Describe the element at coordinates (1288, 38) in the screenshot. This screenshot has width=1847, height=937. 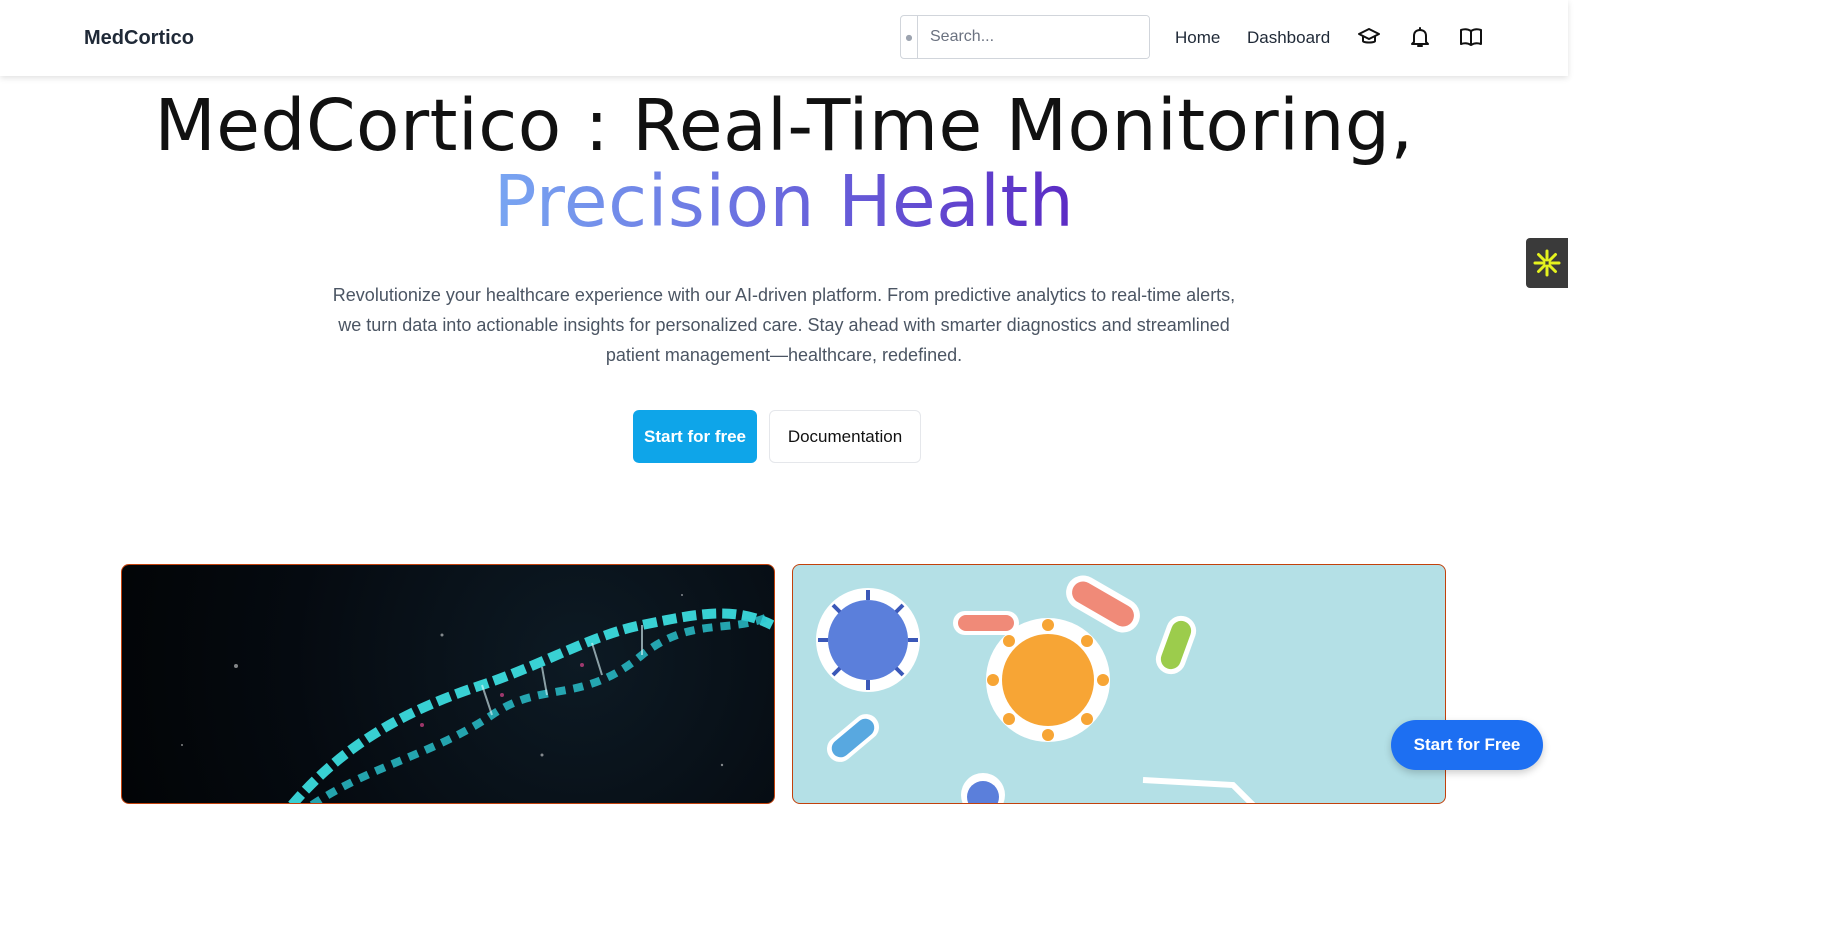
I see `nav-dashboard: Dashboard` at that location.